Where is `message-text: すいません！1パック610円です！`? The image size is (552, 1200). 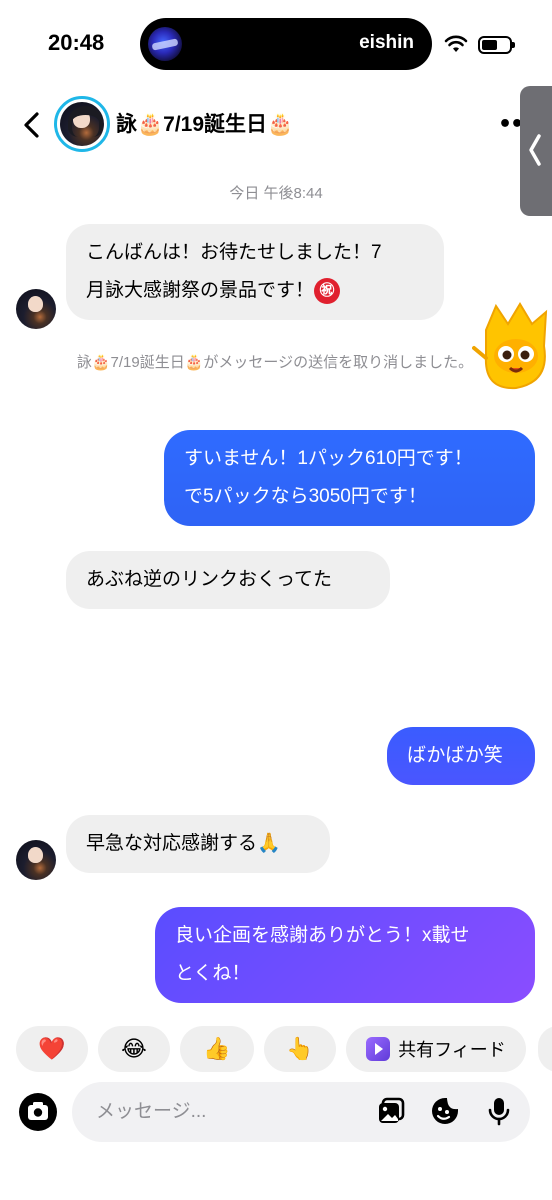 message-text: すいません！1パック610円です！ is located at coordinates (328, 458).